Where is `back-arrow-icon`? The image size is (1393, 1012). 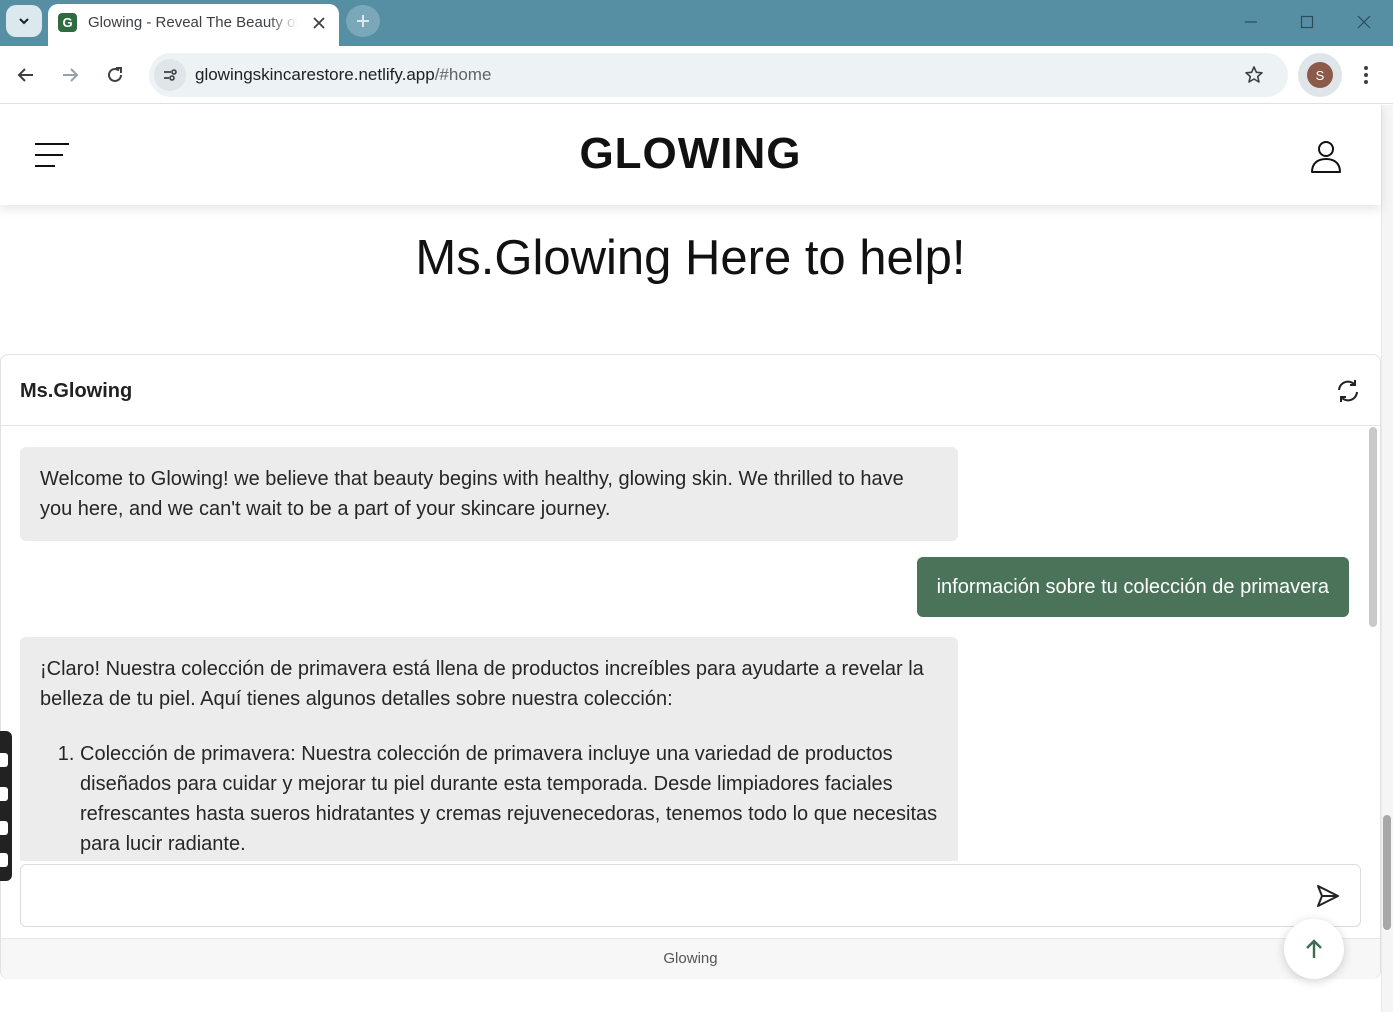
back-arrow-icon is located at coordinates (25, 75).